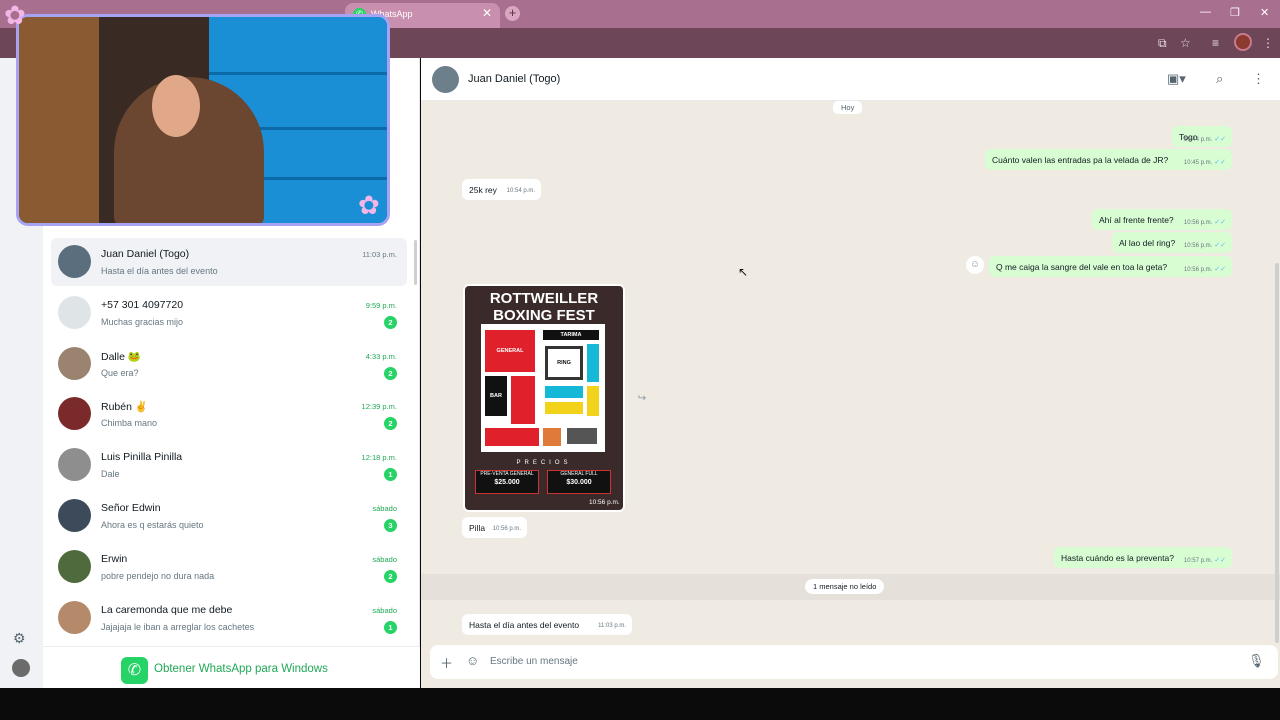 Image resolution: width=1280 pixels, height=720 pixels. I want to click on microphone-icon: 🎙, so click(1256, 661).